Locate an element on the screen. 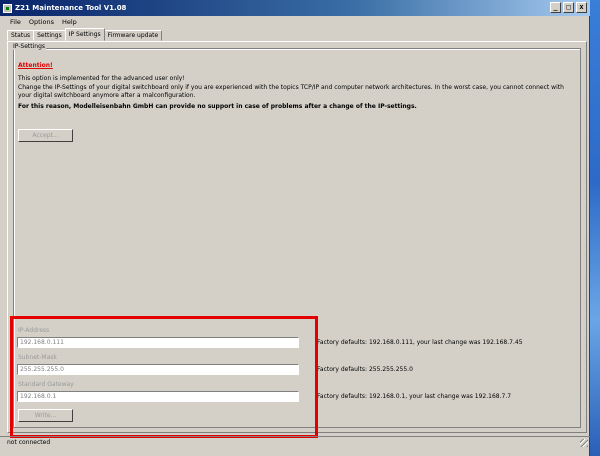 Image resolution: width=600 pixels, height=456 pixels. menu-help: Help is located at coordinates (69, 22).